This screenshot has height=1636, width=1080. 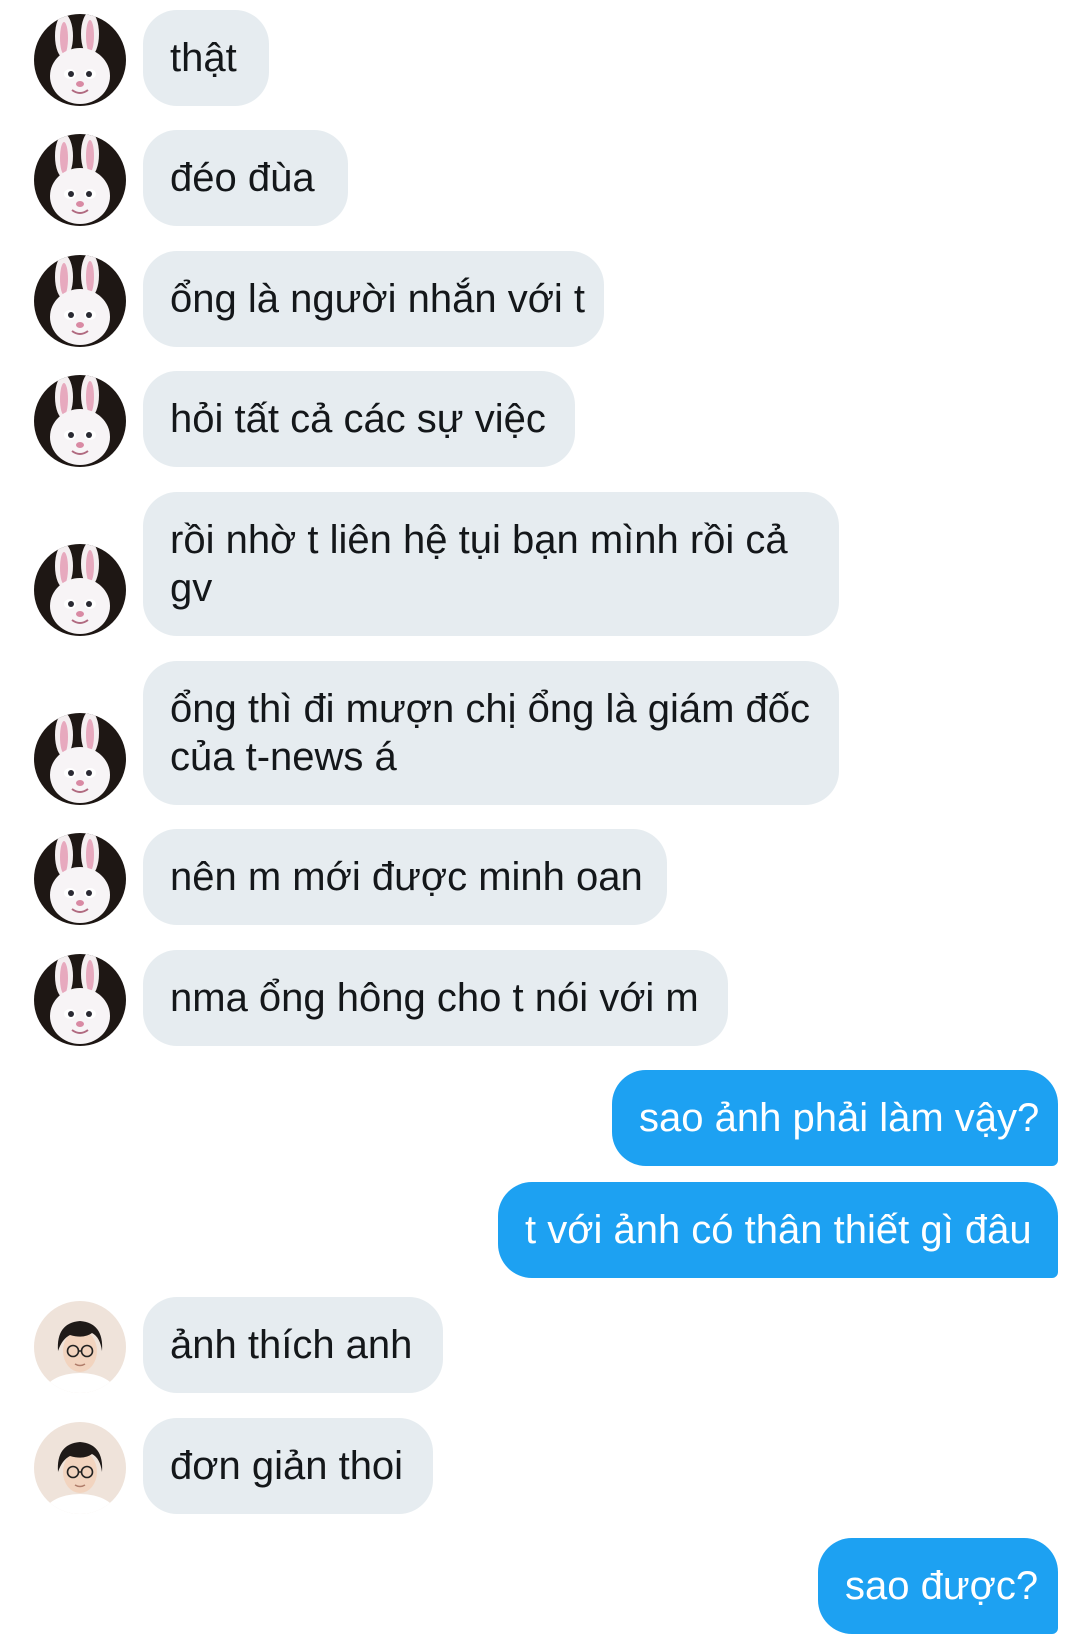 I want to click on outgoing-message-bubble: t với ảnh có thân thiết gì đâu, so click(x=778, y=1230).